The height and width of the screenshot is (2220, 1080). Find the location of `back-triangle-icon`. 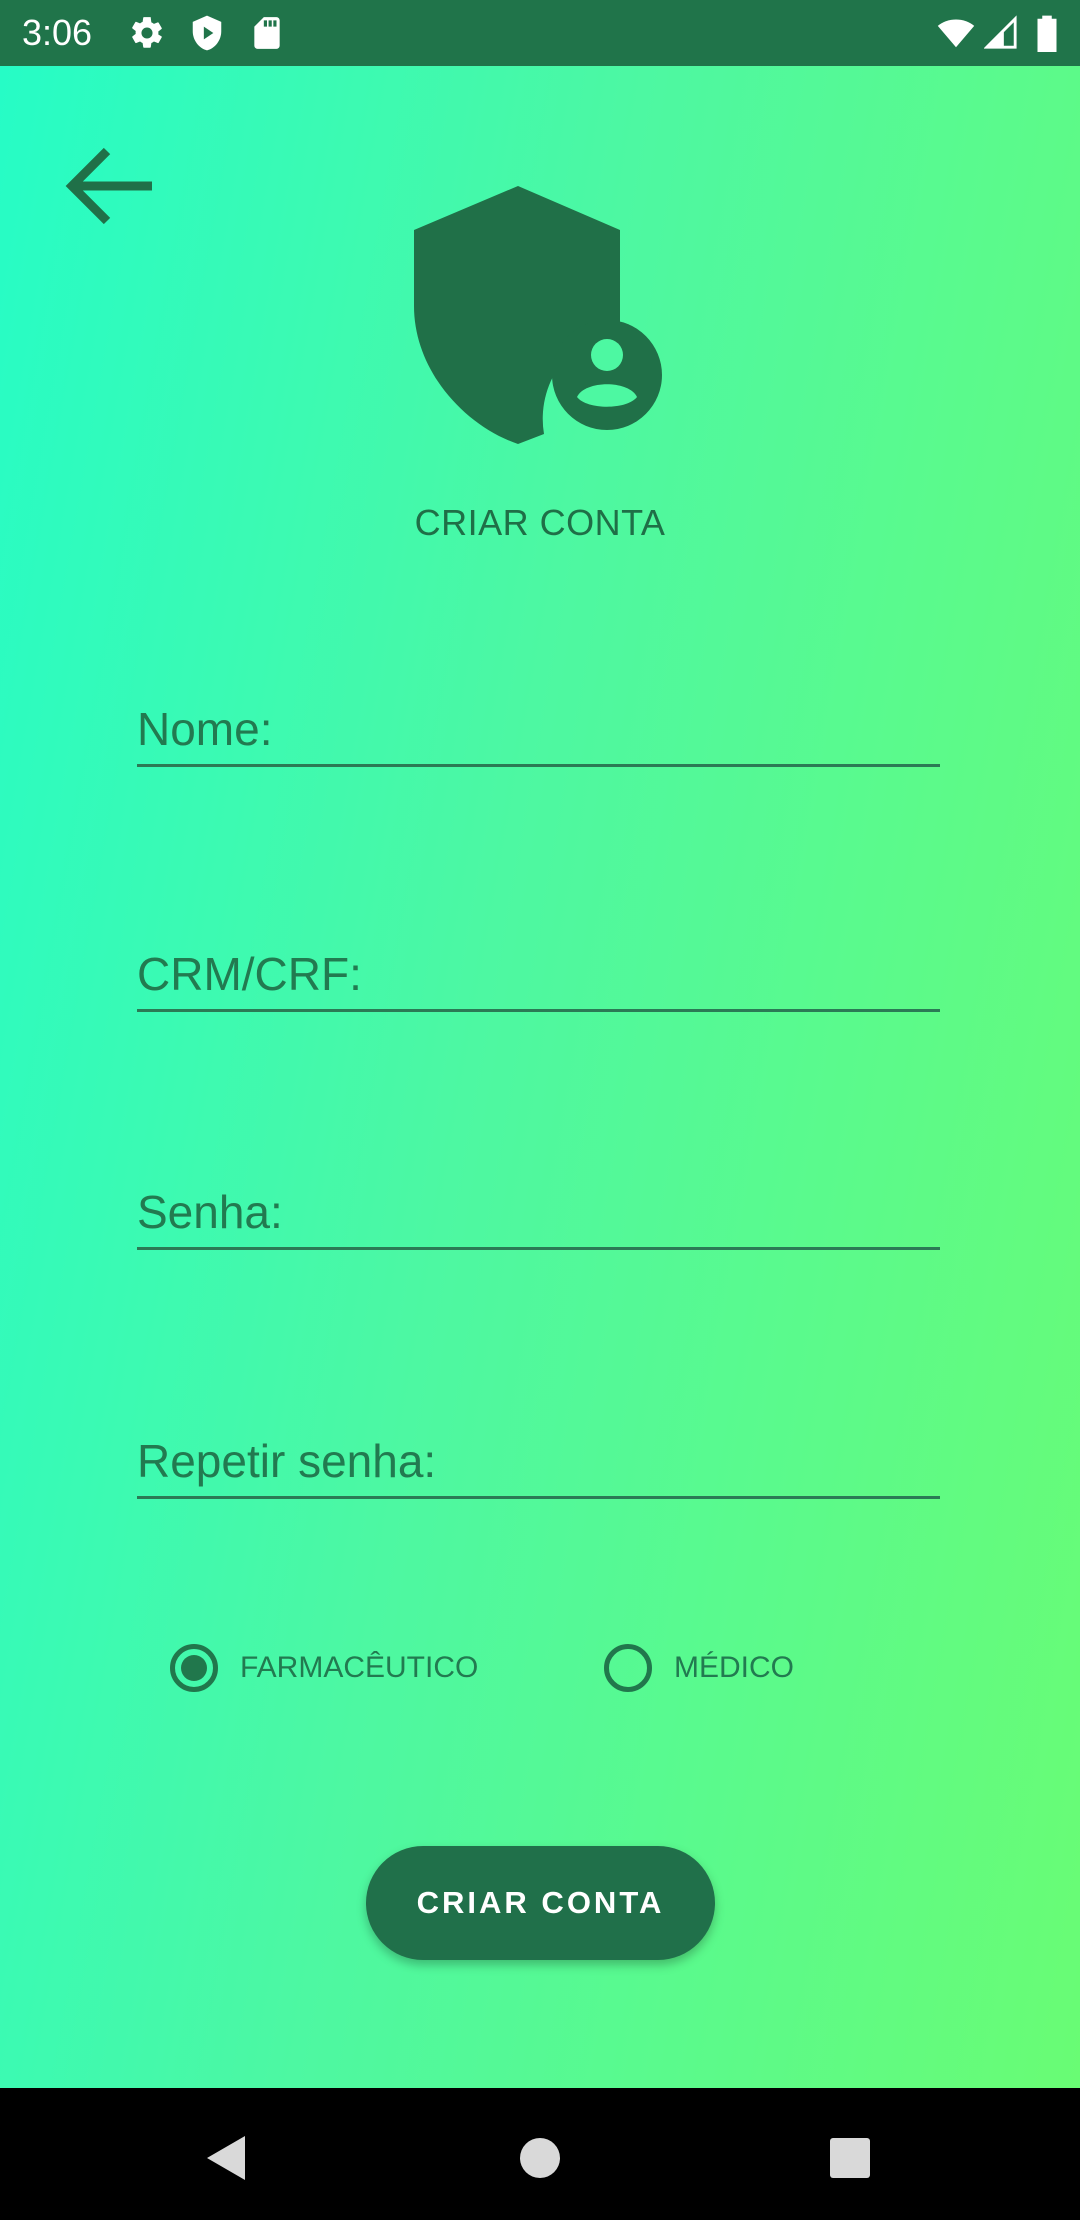

back-triangle-icon is located at coordinates (226, 2158).